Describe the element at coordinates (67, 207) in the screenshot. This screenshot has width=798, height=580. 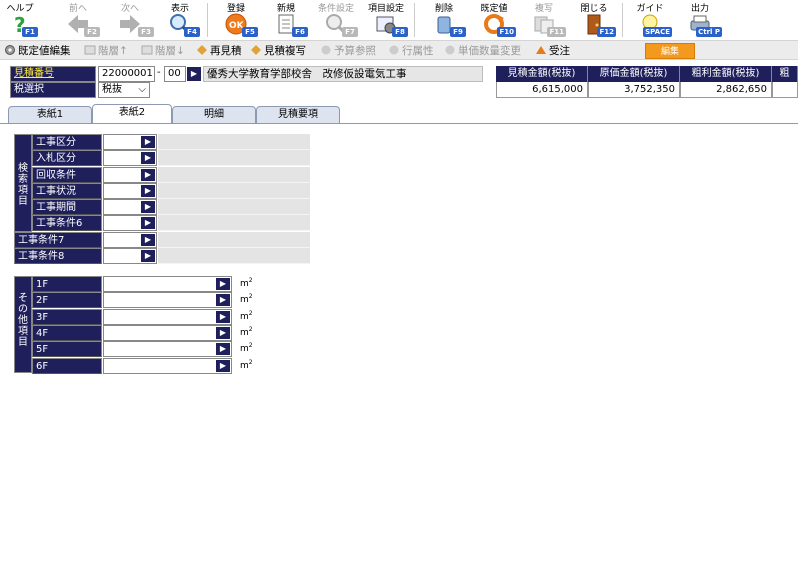
I see `search-field-label: 工事期間` at that location.